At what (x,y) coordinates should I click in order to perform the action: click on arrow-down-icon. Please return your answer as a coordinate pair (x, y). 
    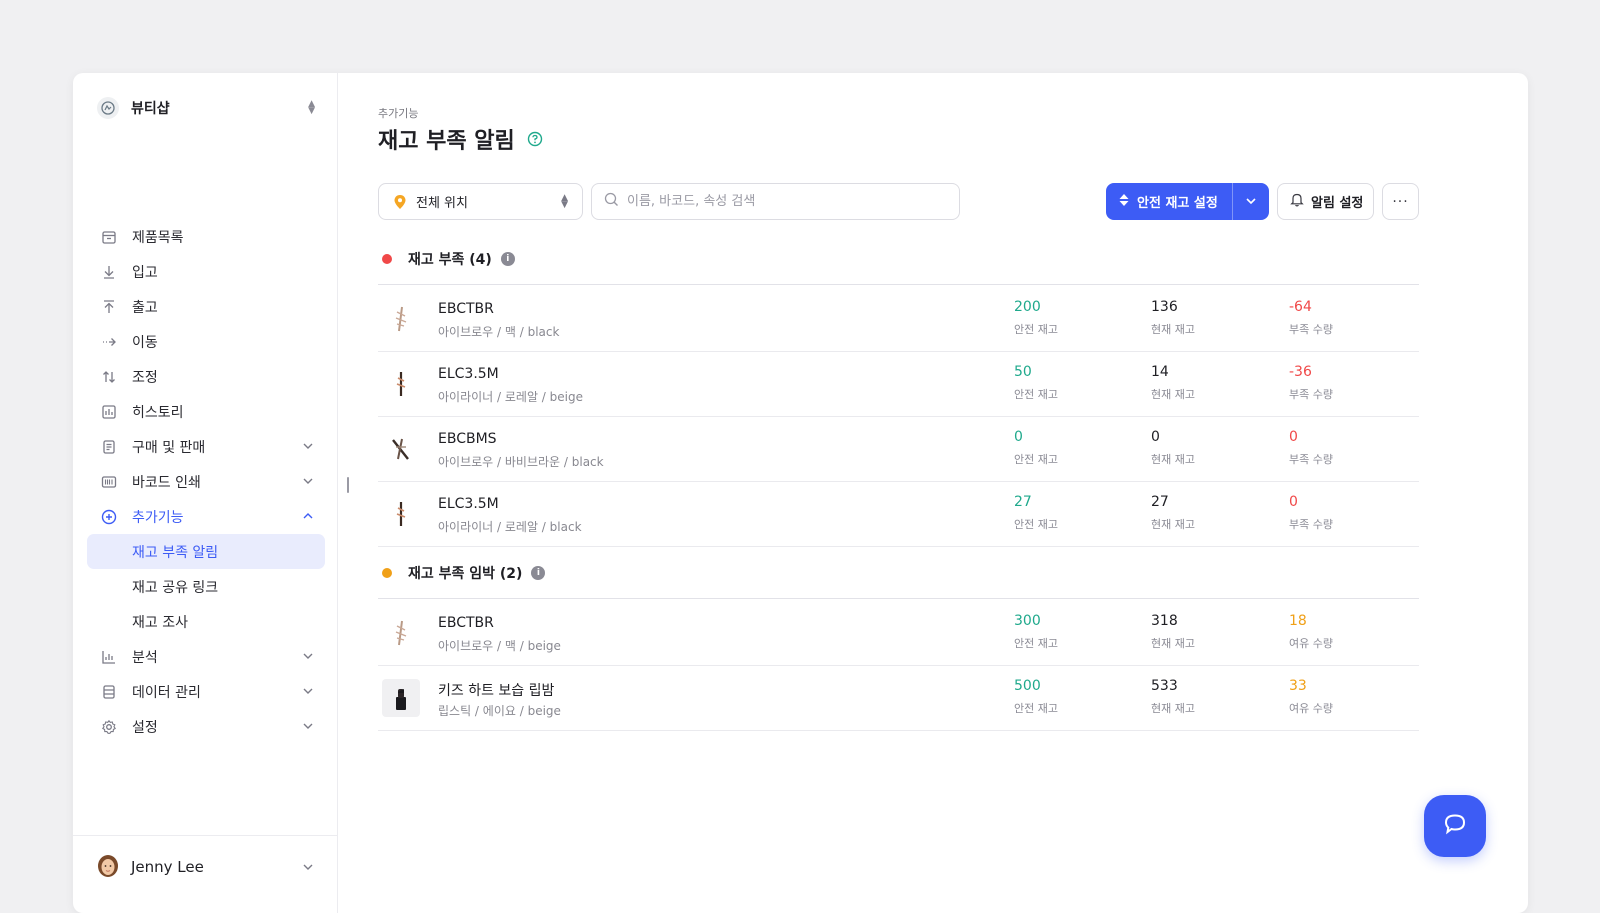
    Looking at the image, I should click on (109, 272).